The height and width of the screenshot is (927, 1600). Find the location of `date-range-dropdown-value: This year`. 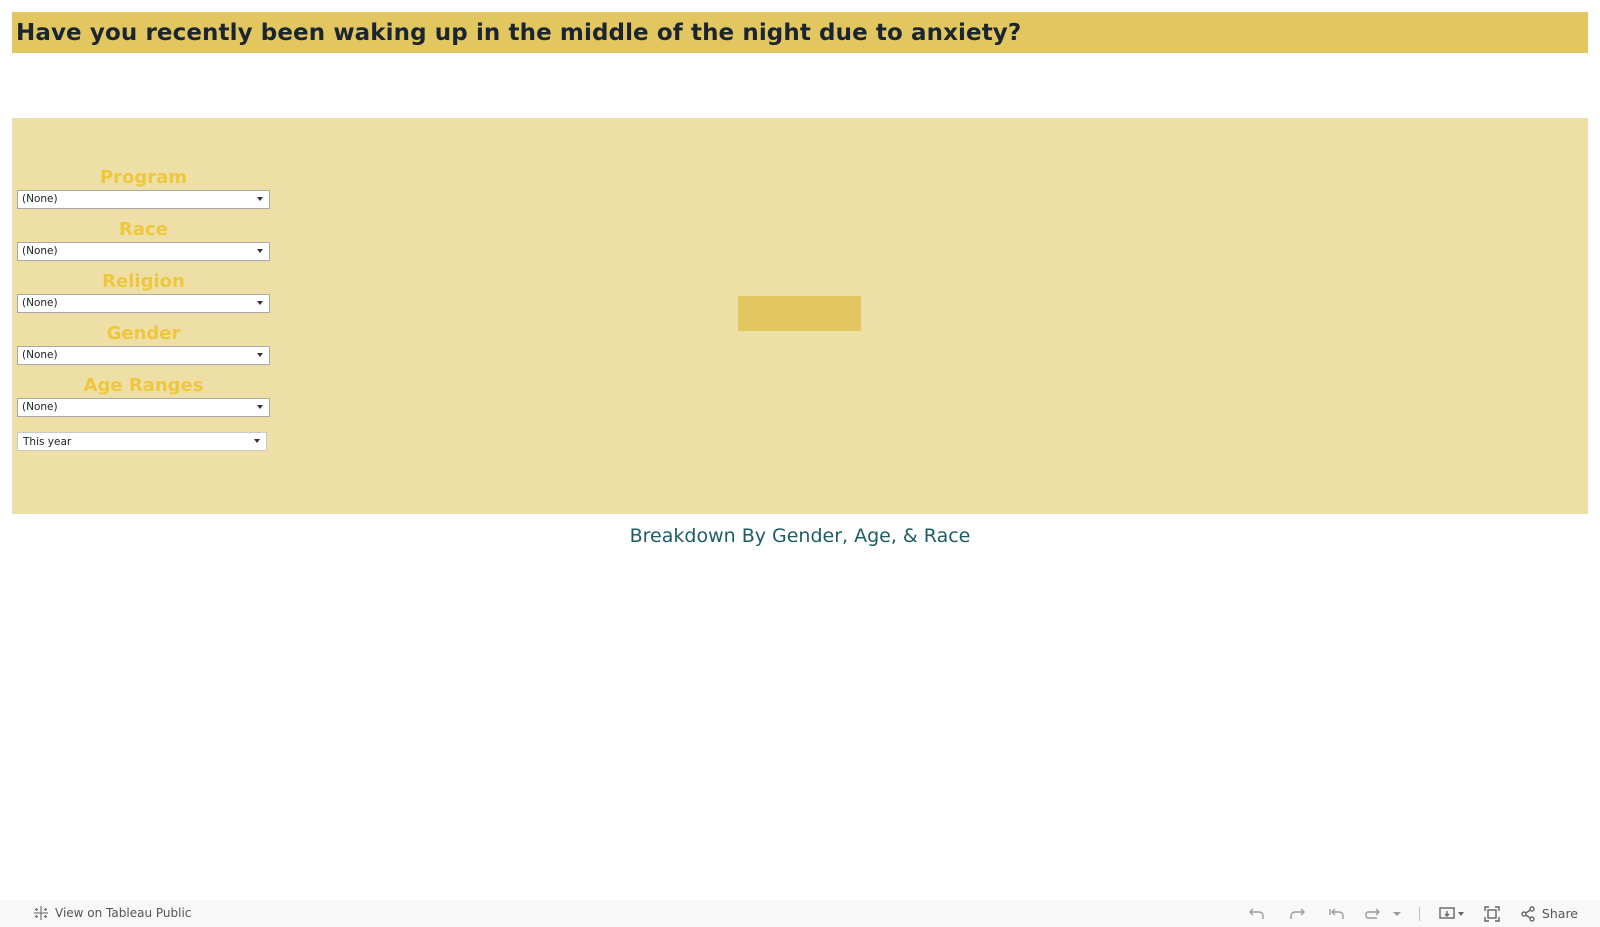

date-range-dropdown-value: This year is located at coordinates (47, 442).